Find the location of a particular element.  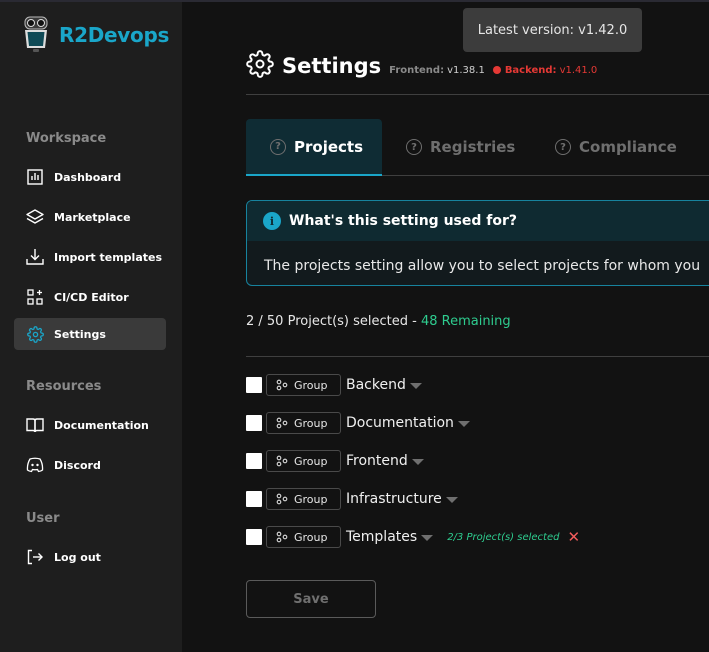

sidebar-item-discord: Discord is located at coordinates (90, 465).